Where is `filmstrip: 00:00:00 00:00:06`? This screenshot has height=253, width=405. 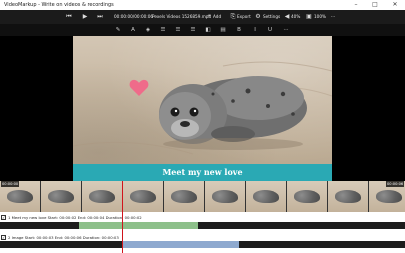
filmstrip: 00:00:00 00:00:06 is located at coordinates (202, 196).